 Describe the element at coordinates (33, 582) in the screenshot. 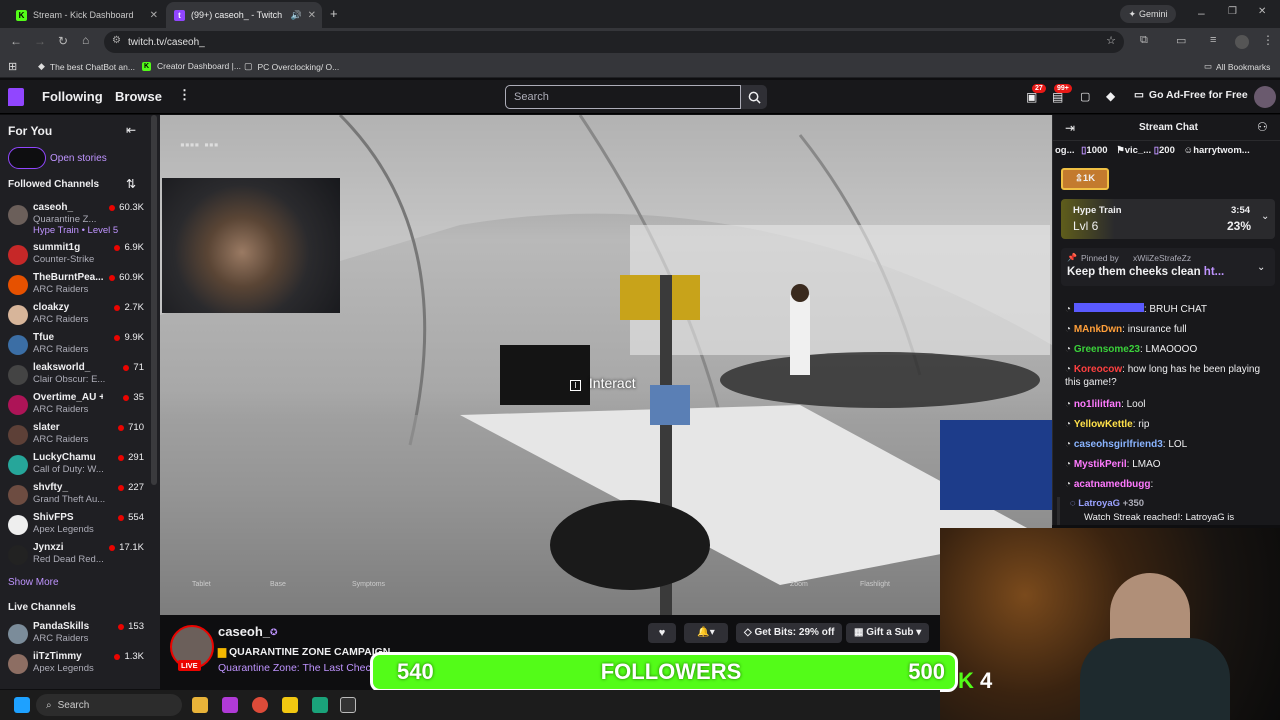

I see `show-more-link: Show More` at that location.